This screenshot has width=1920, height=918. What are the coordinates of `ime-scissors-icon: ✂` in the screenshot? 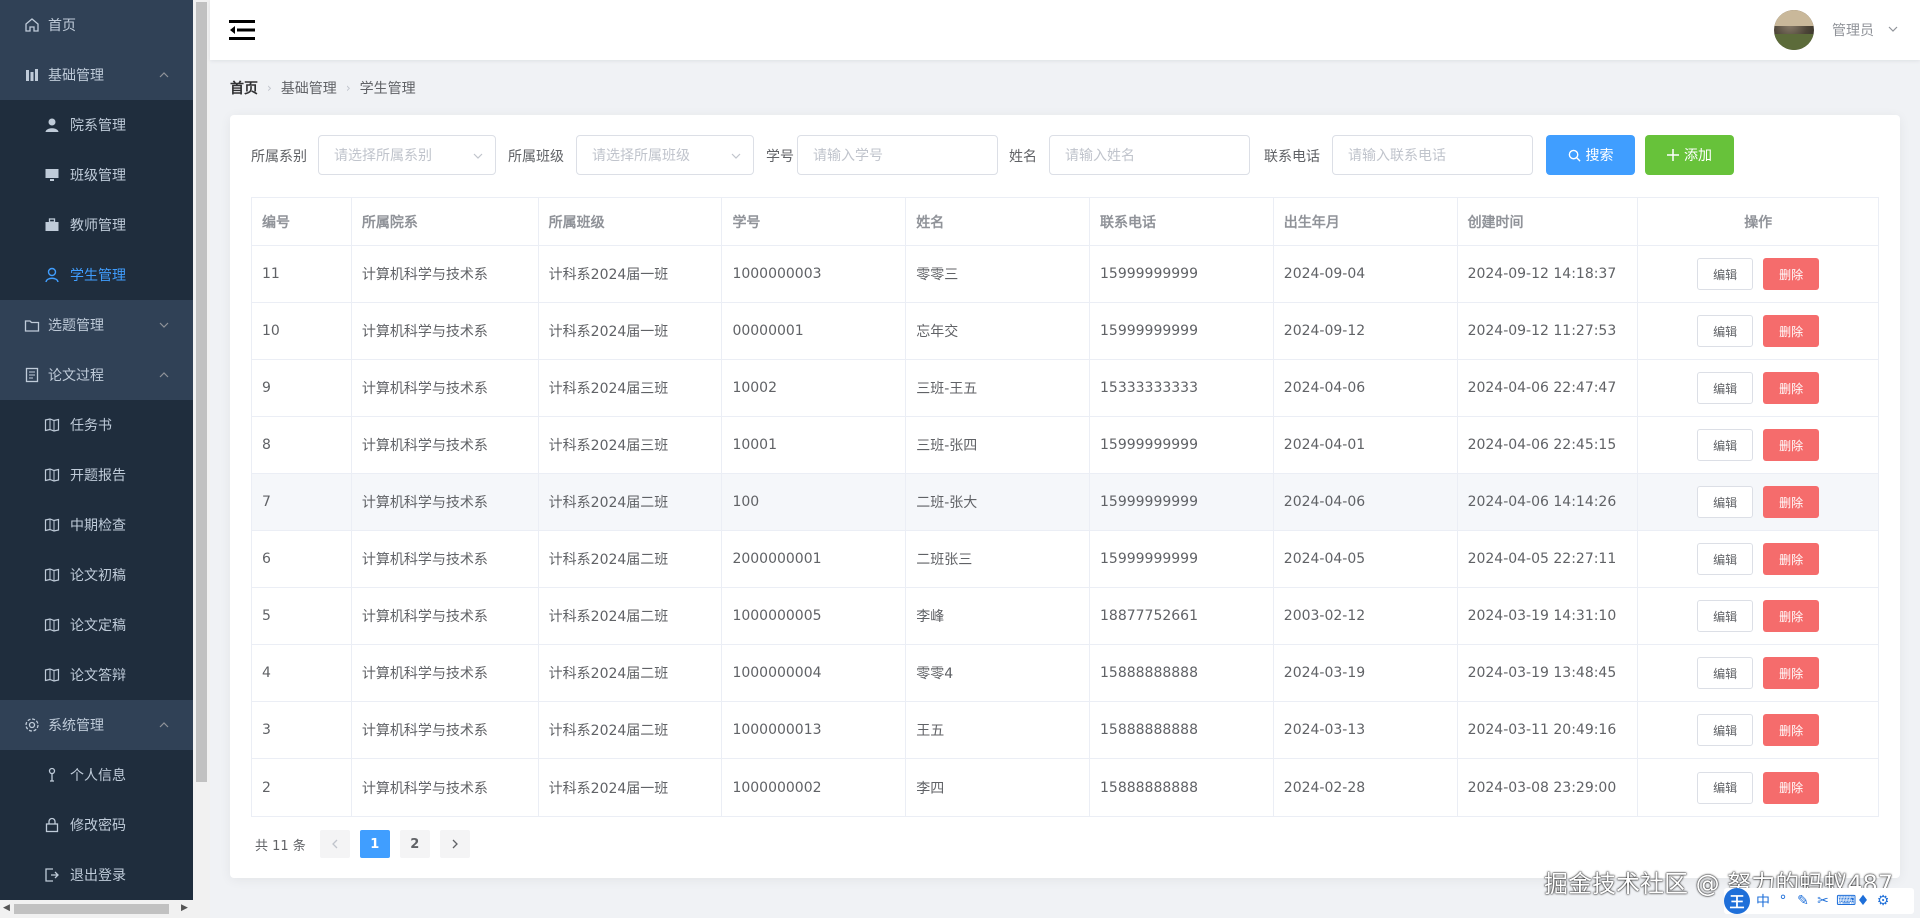 It's located at (1823, 901).